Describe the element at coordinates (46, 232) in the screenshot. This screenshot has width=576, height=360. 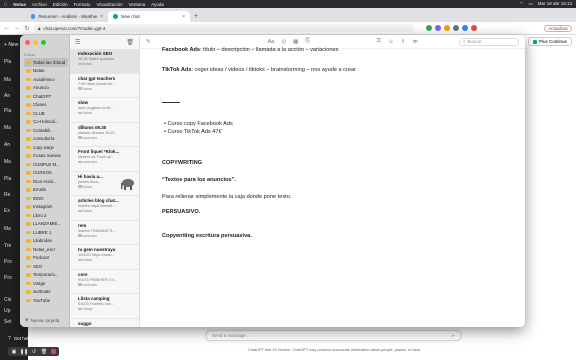
I see `folder-item: LUBRE 1` at that location.